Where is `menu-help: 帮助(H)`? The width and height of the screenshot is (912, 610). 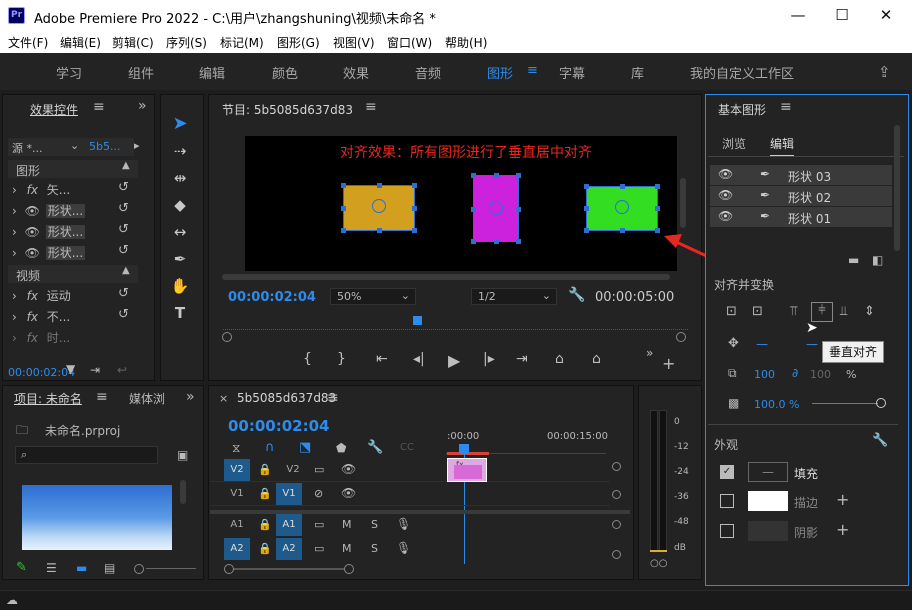 menu-help: 帮助(H) is located at coordinates (466, 42).